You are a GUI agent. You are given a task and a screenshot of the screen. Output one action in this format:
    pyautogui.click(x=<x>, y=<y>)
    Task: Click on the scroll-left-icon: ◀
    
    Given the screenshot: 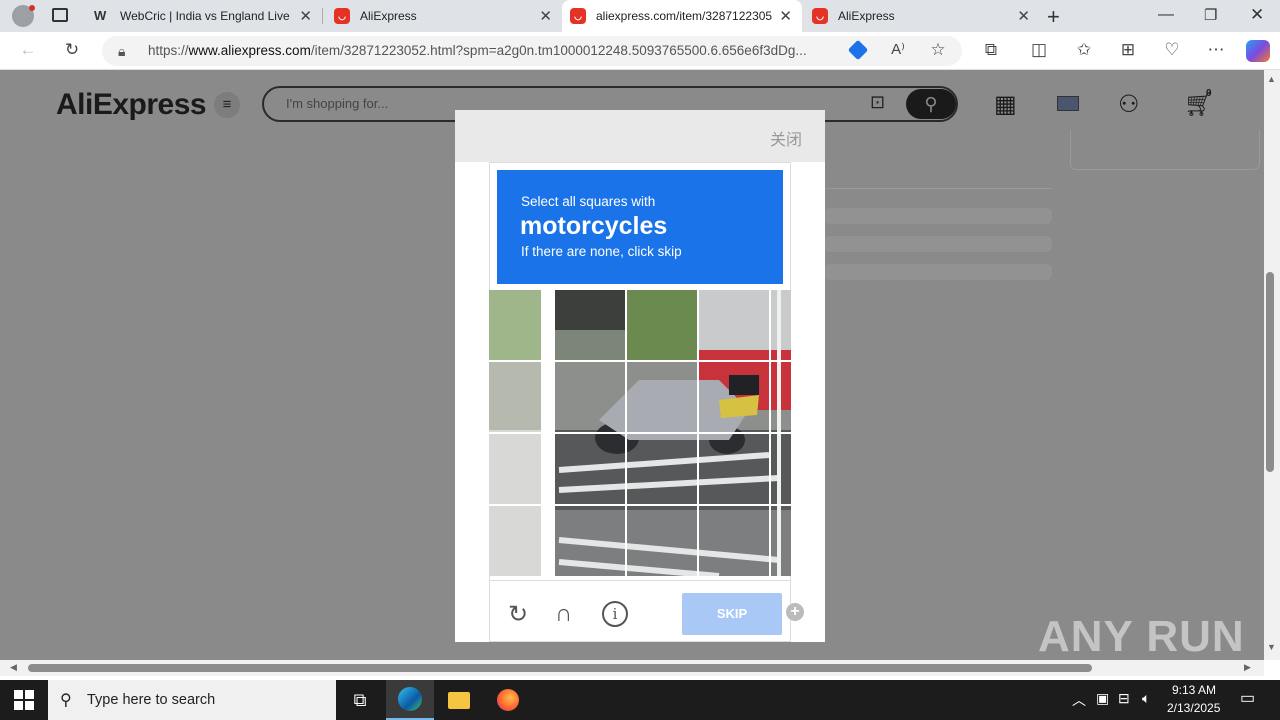 What is the action you would take?
    pyautogui.click(x=13, y=667)
    